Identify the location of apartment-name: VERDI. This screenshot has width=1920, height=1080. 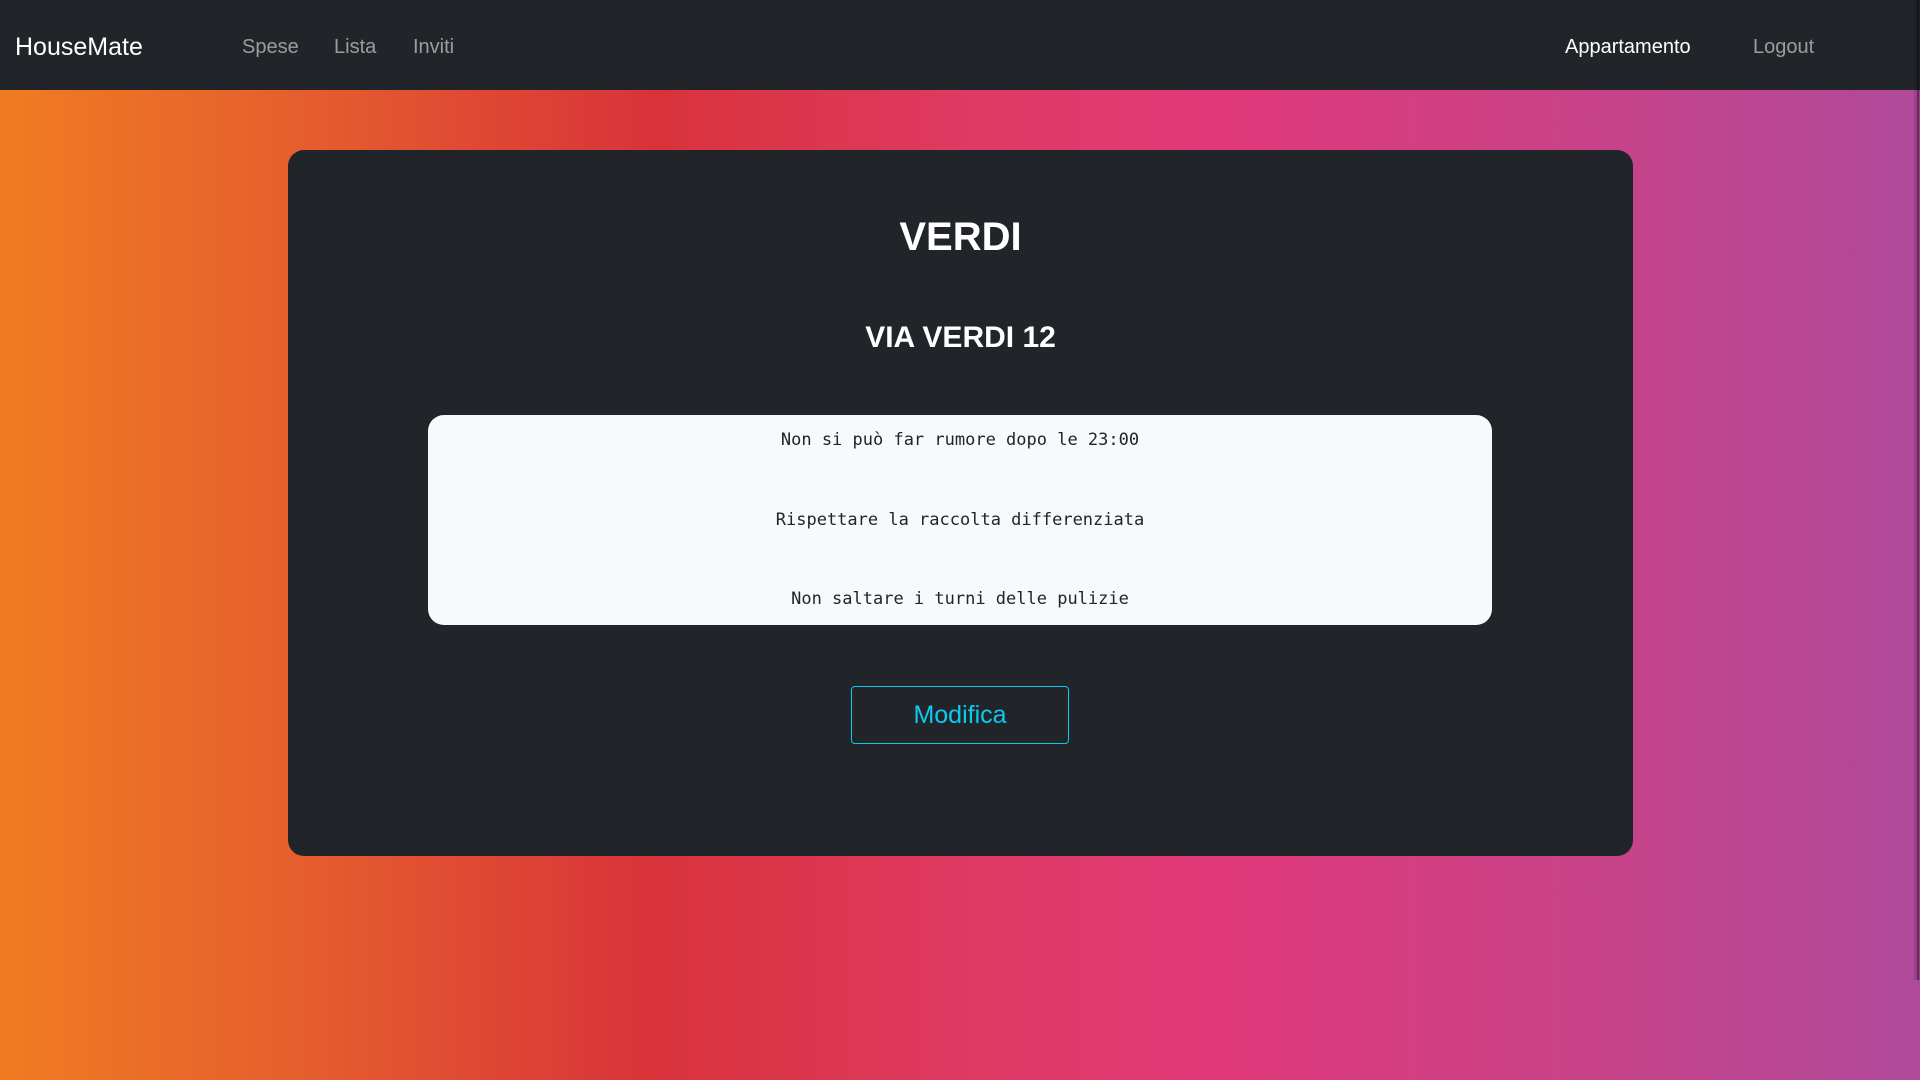
(960, 237).